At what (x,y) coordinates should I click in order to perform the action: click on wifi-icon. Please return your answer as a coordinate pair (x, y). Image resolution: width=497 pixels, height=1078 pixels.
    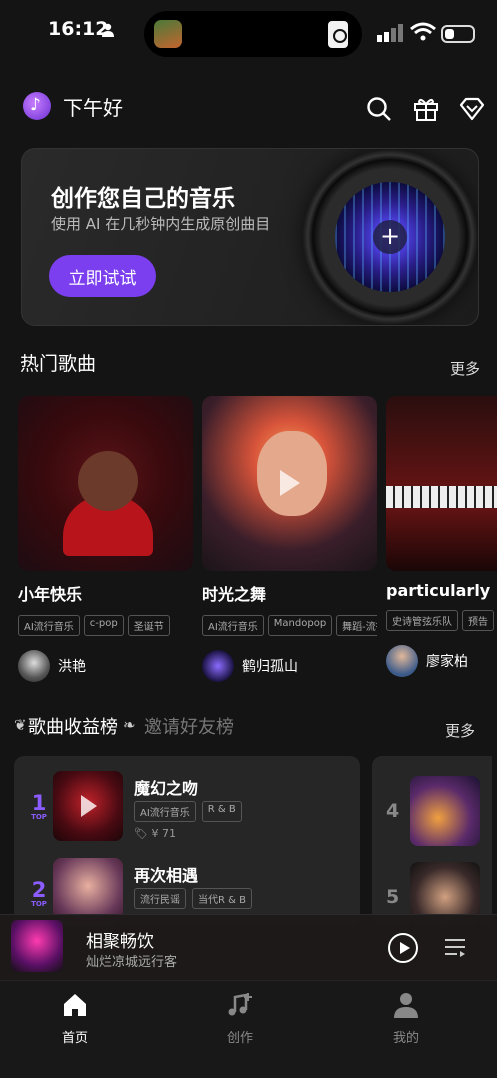
    Looking at the image, I should click on (423, 31).